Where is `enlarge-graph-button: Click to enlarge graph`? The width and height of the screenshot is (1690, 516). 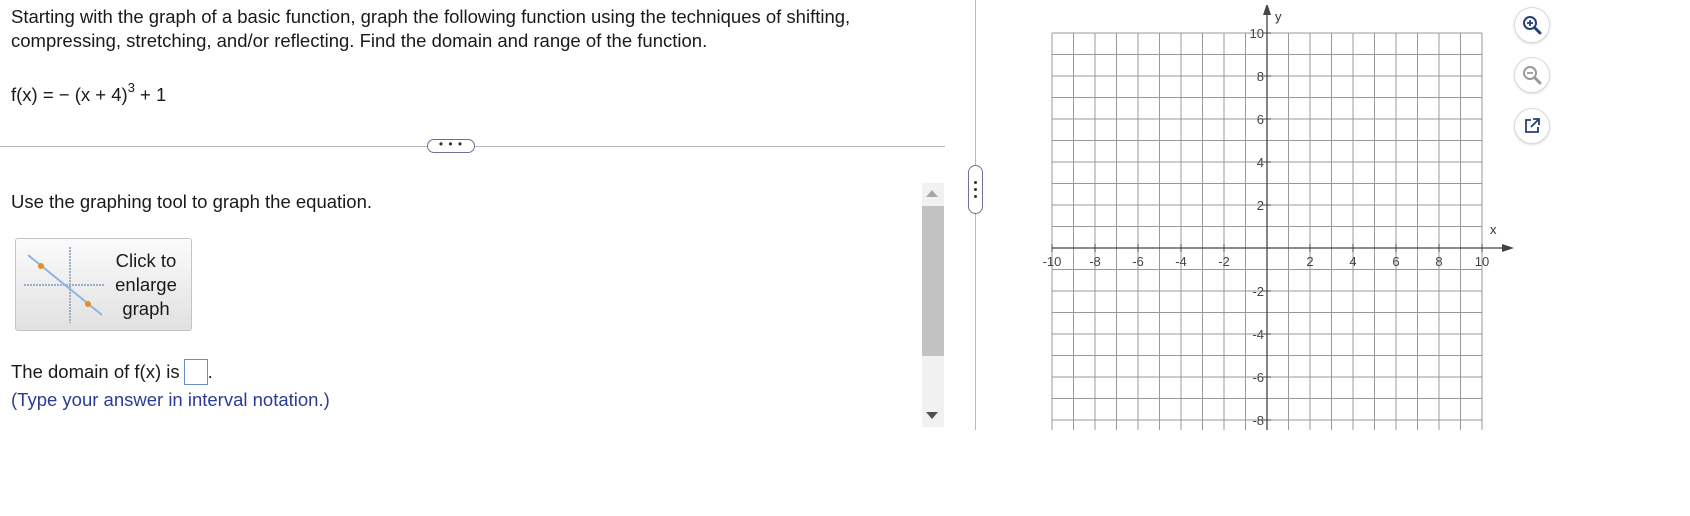 enlarge-graph-button: Click to enlarge graph is located at coordinates (103, 284).